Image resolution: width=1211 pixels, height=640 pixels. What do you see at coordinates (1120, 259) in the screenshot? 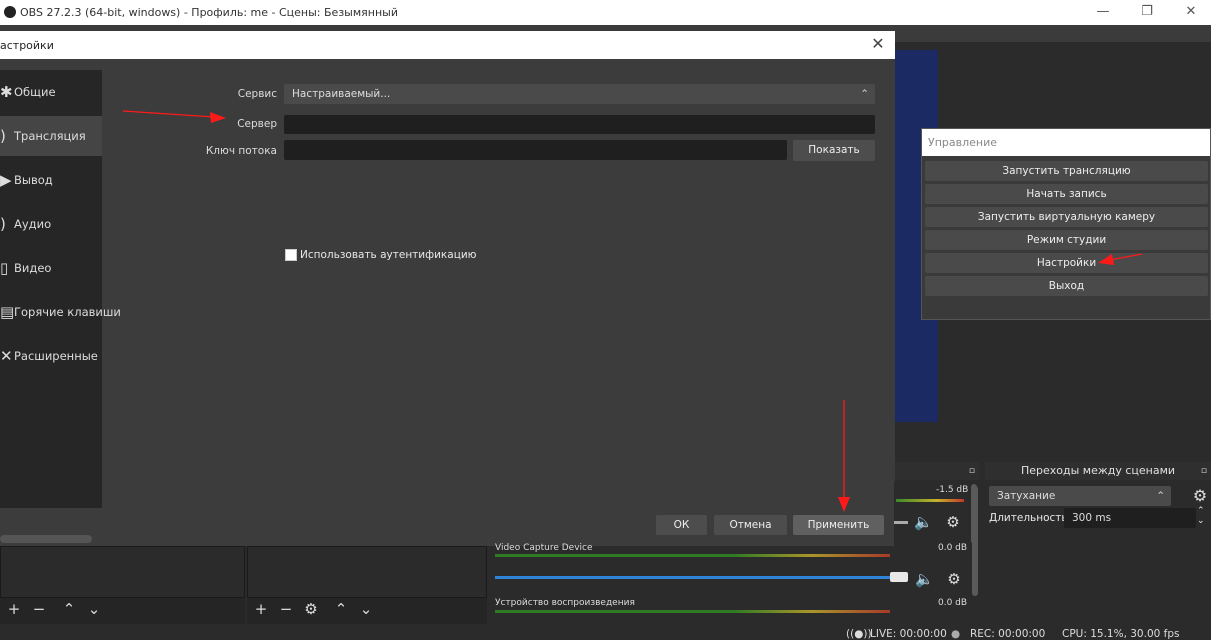
I see `arrow-to-settings-button` at bounding box center [1120, 259].